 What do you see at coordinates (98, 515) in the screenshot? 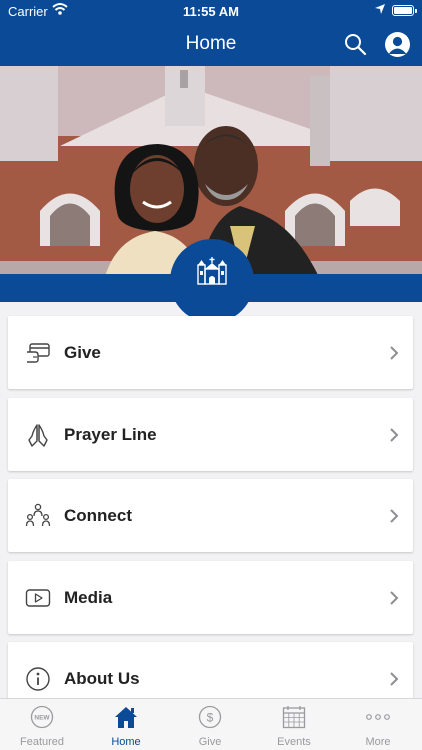
I see `menu-item-label: Connect` at bounding box center [98, 515].